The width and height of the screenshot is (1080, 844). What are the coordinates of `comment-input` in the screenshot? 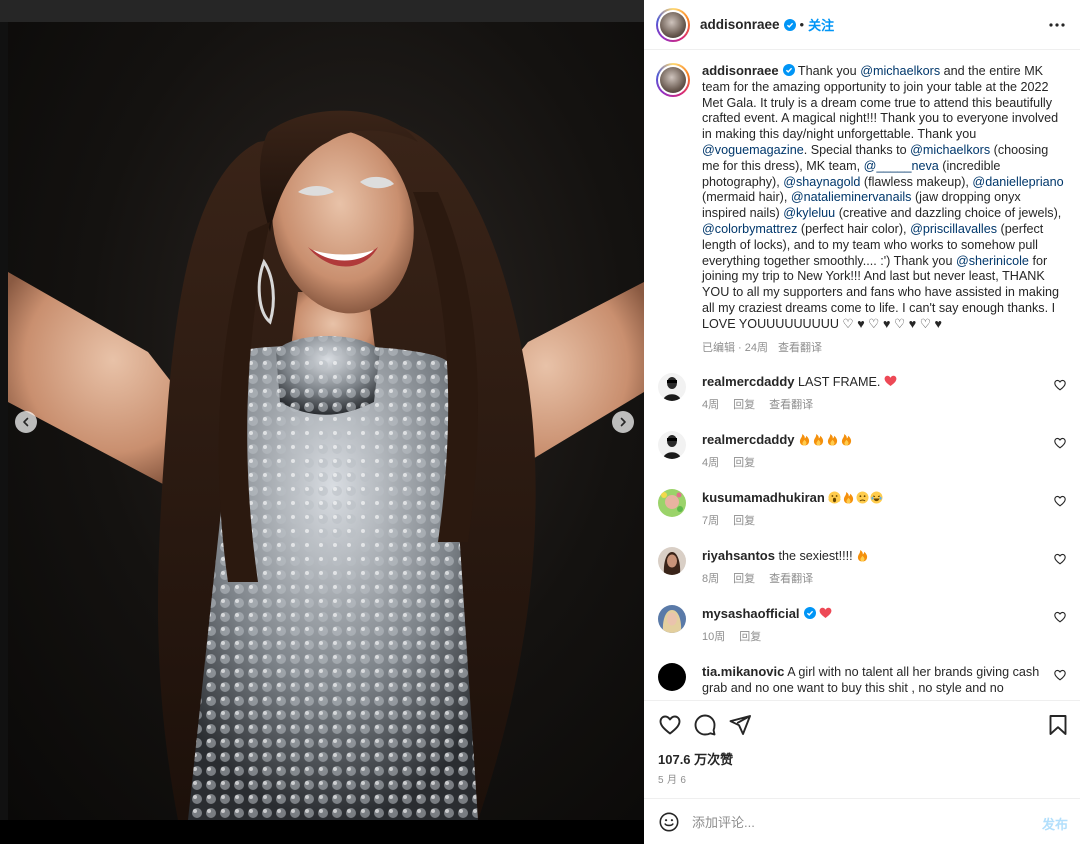 It's located at (857, 822).